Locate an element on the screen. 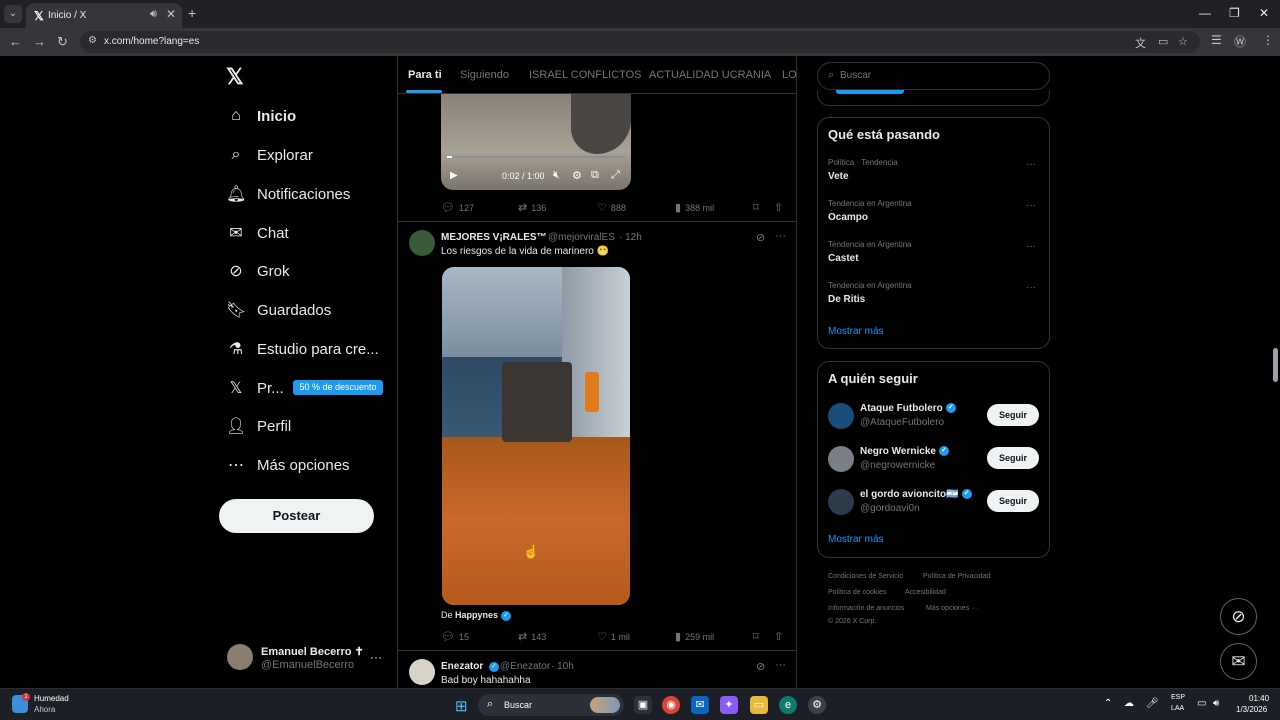  windows-start-icon: ⊞ is located at coordinates (461, 706).